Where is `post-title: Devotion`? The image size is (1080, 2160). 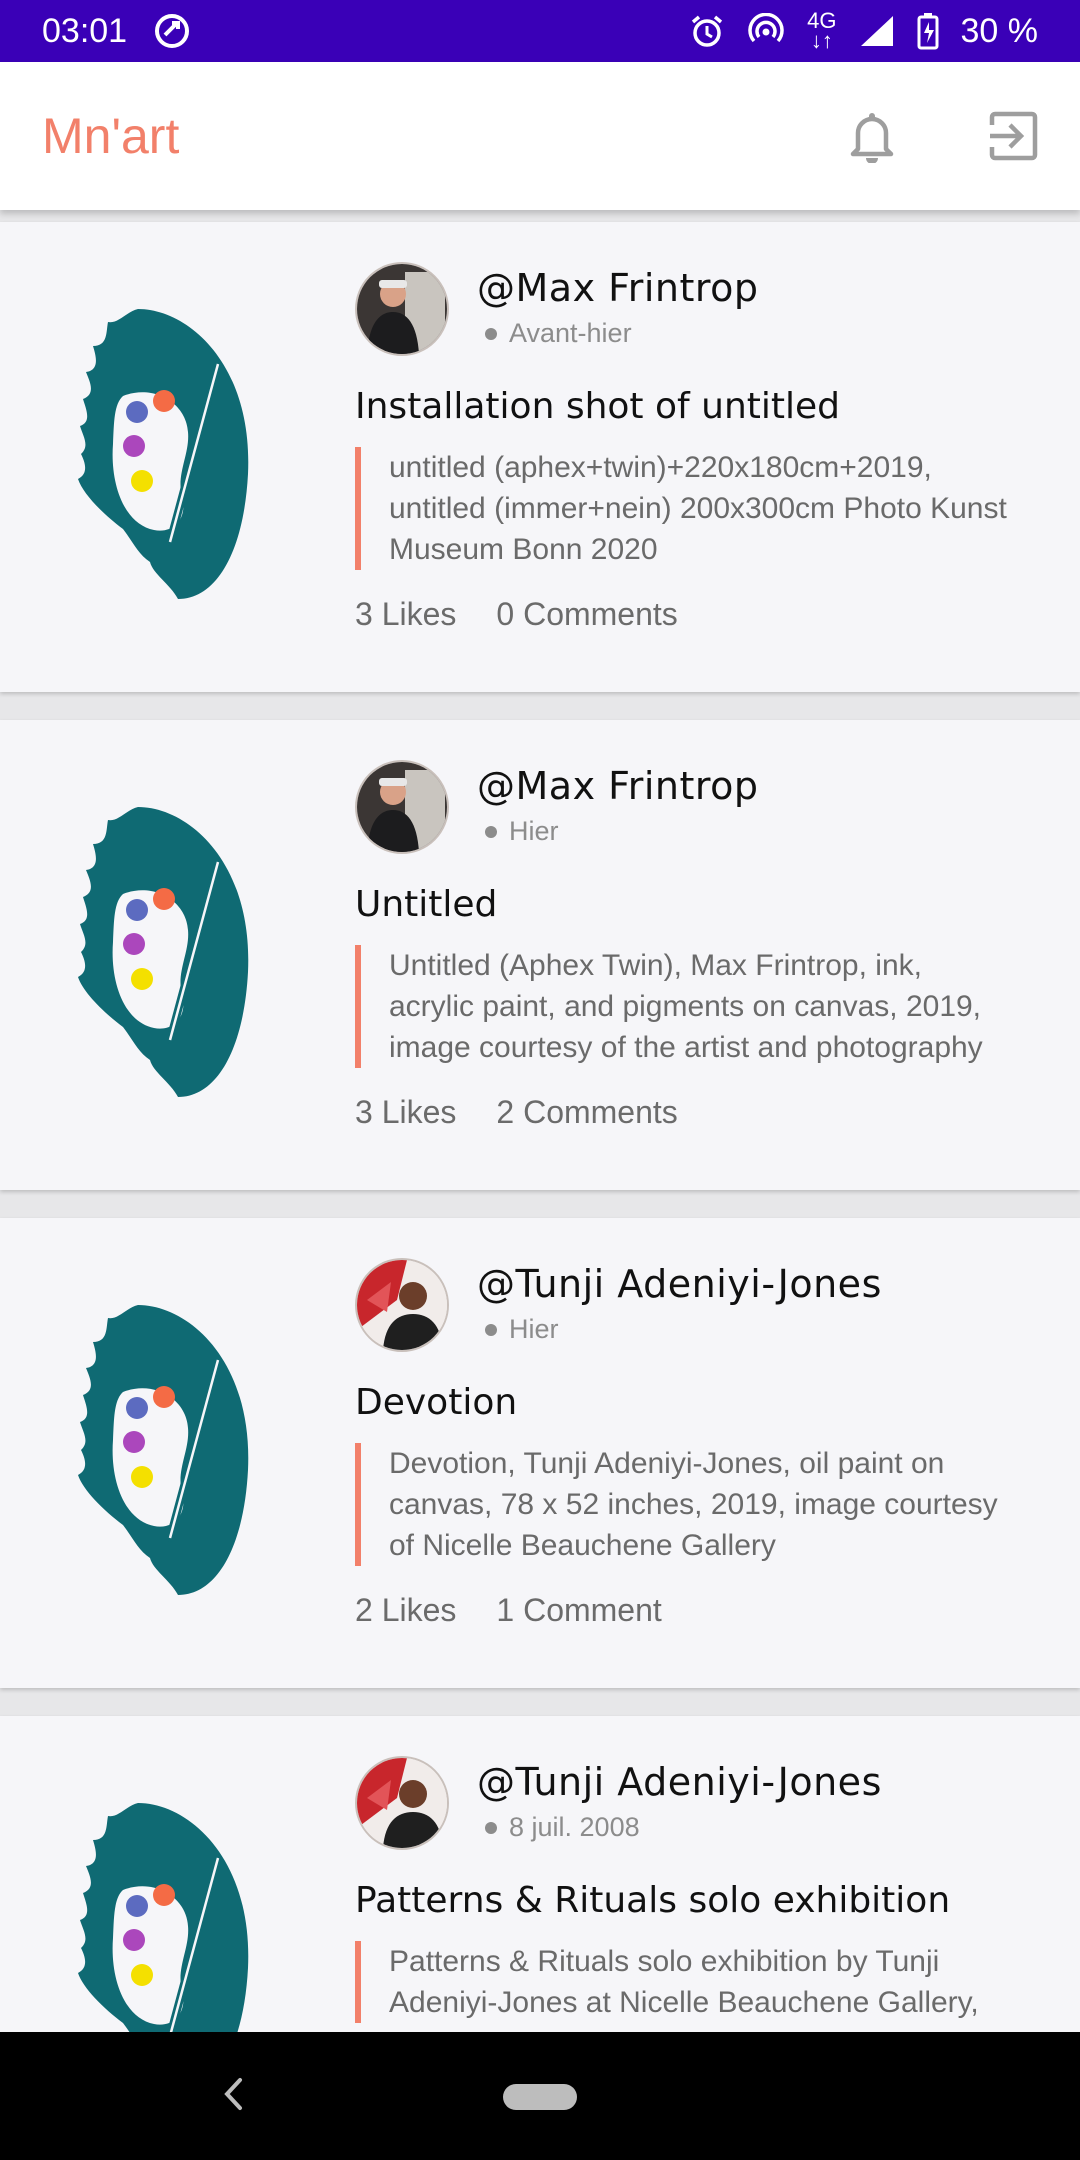
post-title: Devotion is located at coordinates (436, 1402).